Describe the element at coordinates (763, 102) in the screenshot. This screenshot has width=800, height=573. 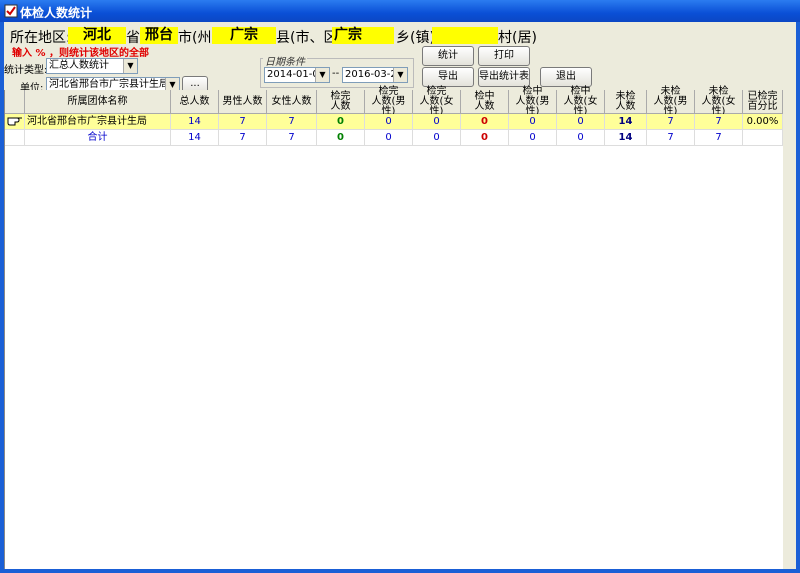
I see `column-header: 已检完 百分比` at that location.